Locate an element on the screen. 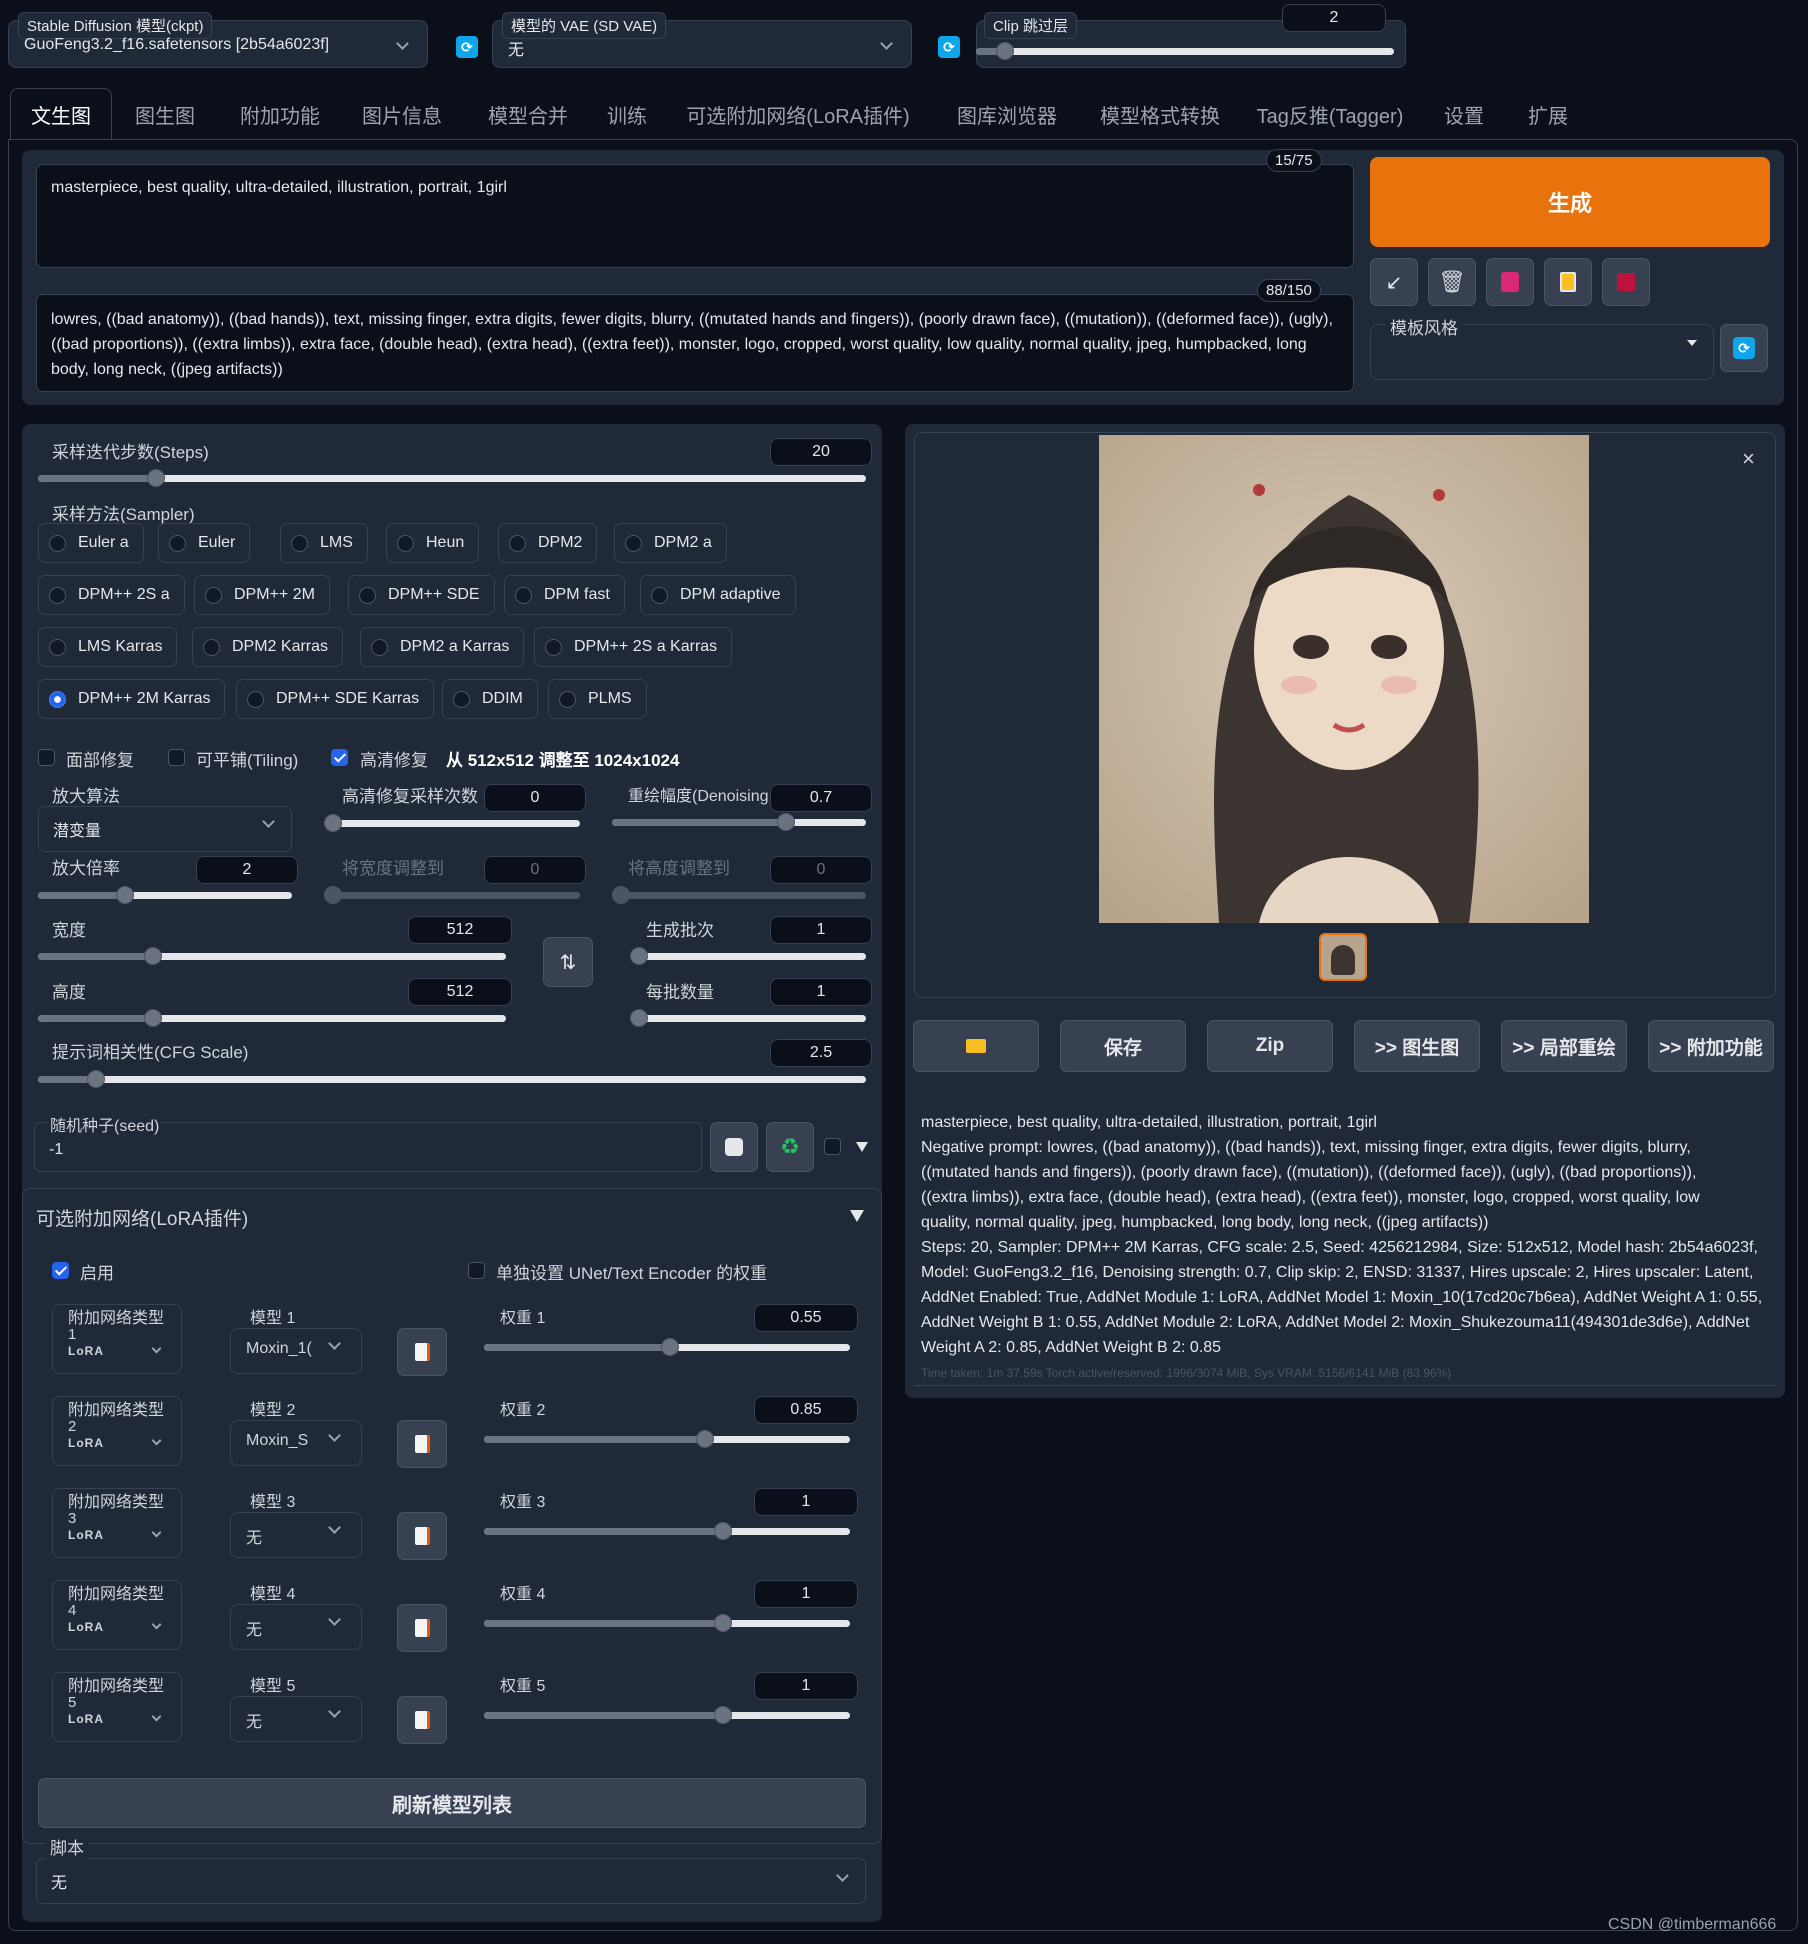 The width and height of the screenshot is (1808, 1944). tab-4: 图片信息 is located at coordinates (402, 114).